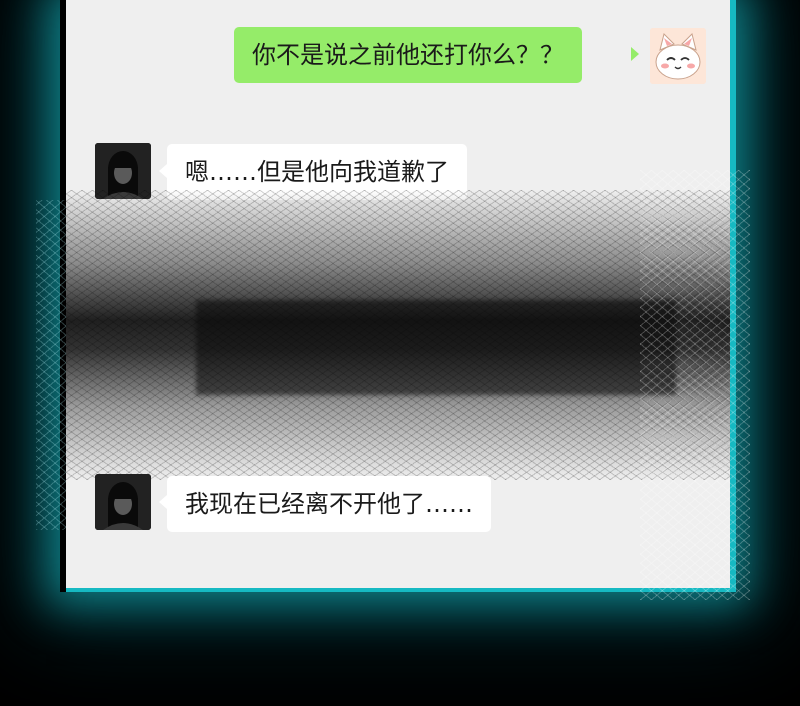 Image resolution: width=800 pixels, height=706 pixels. Describe the element at coordinates (695, 385) in the screenshot. I see `glitch-noise-right` at that location.